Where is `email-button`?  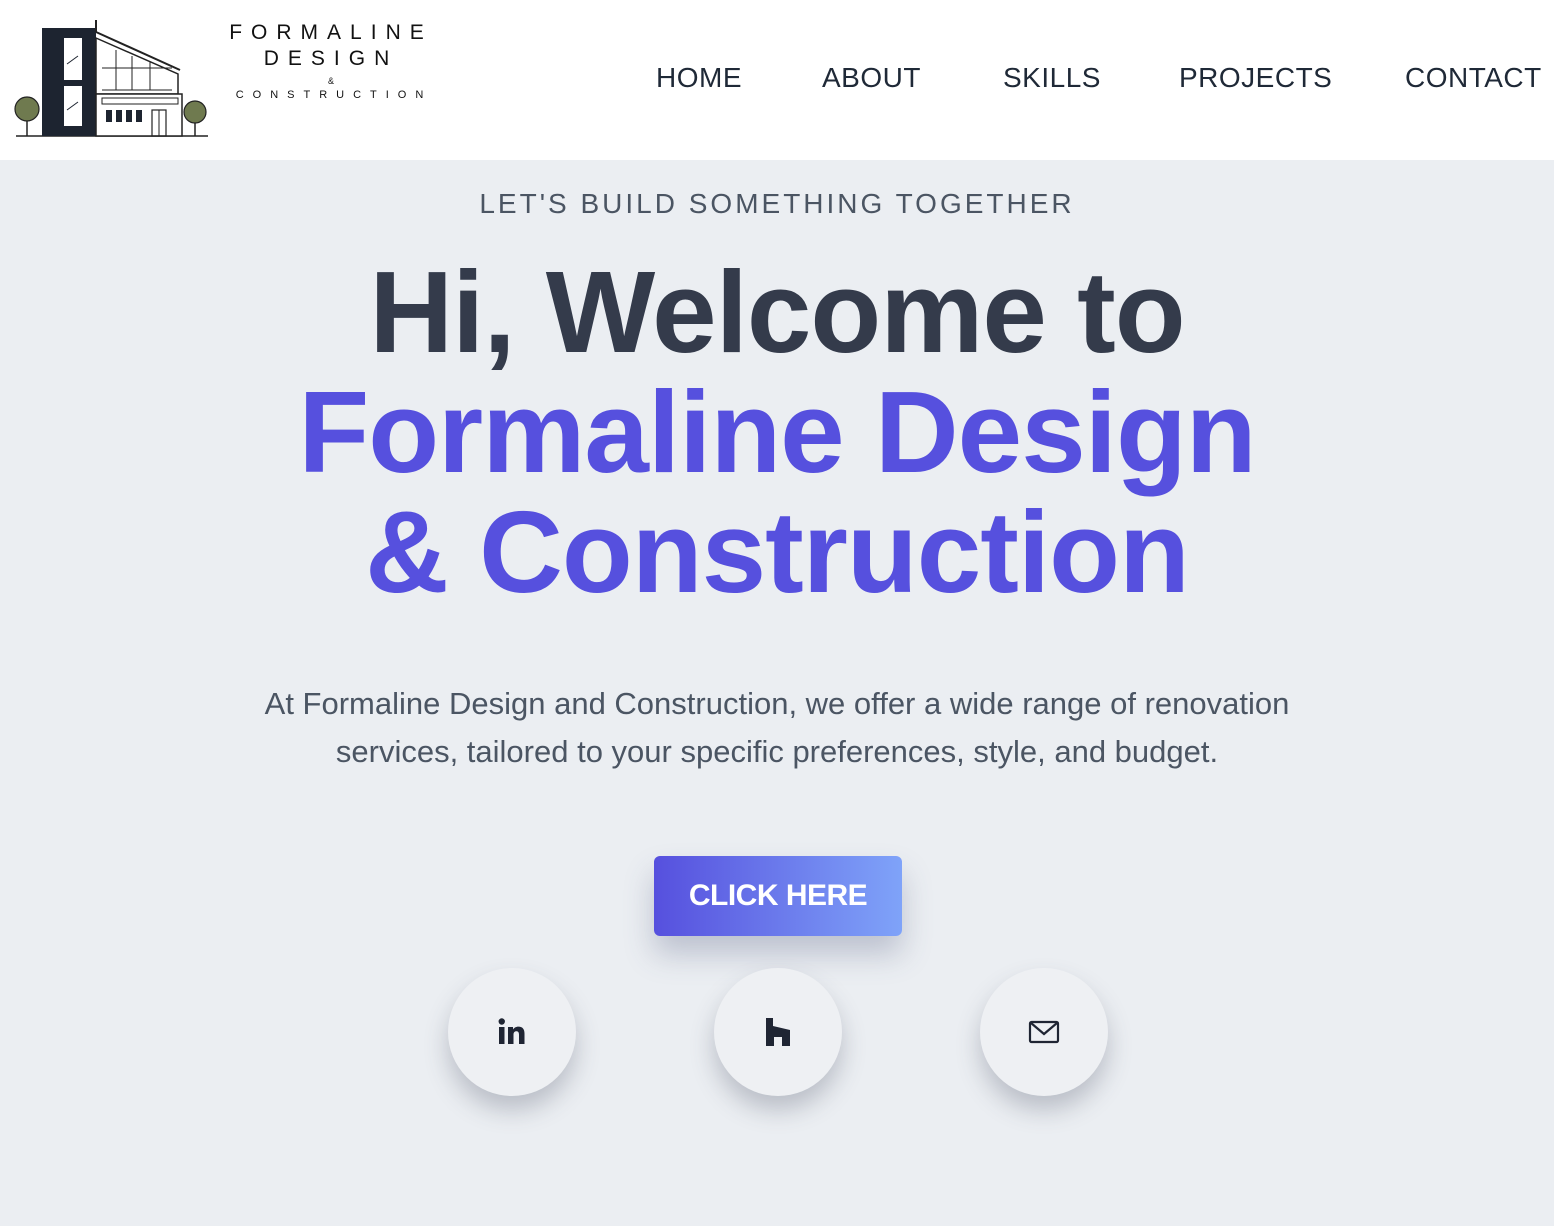
email-button is located at coordinates (1044, 1032).